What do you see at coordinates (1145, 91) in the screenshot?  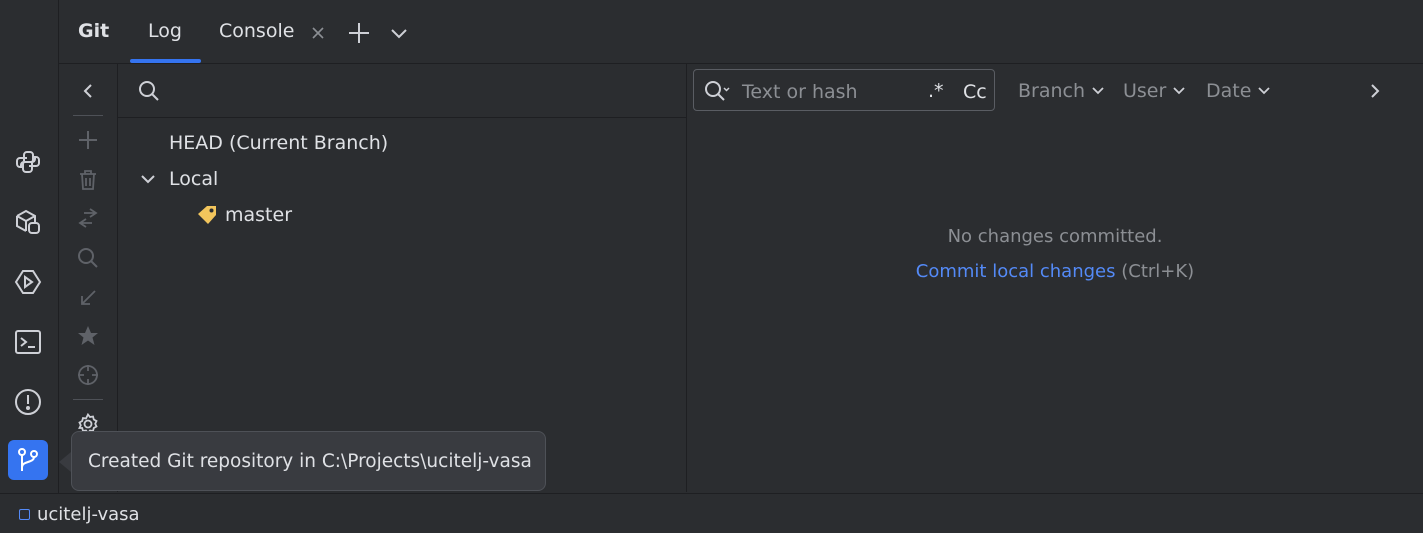 I see `user-filter-label: User` at bounding box center [1145, 91].